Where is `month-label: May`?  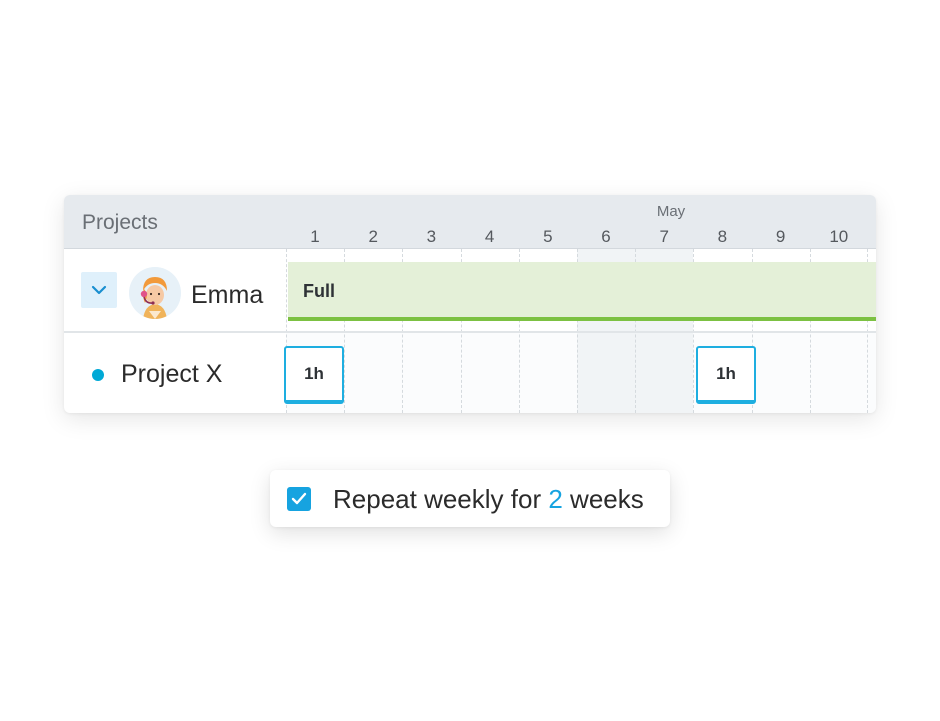 month-label: May is located at coordinates (671, 211).